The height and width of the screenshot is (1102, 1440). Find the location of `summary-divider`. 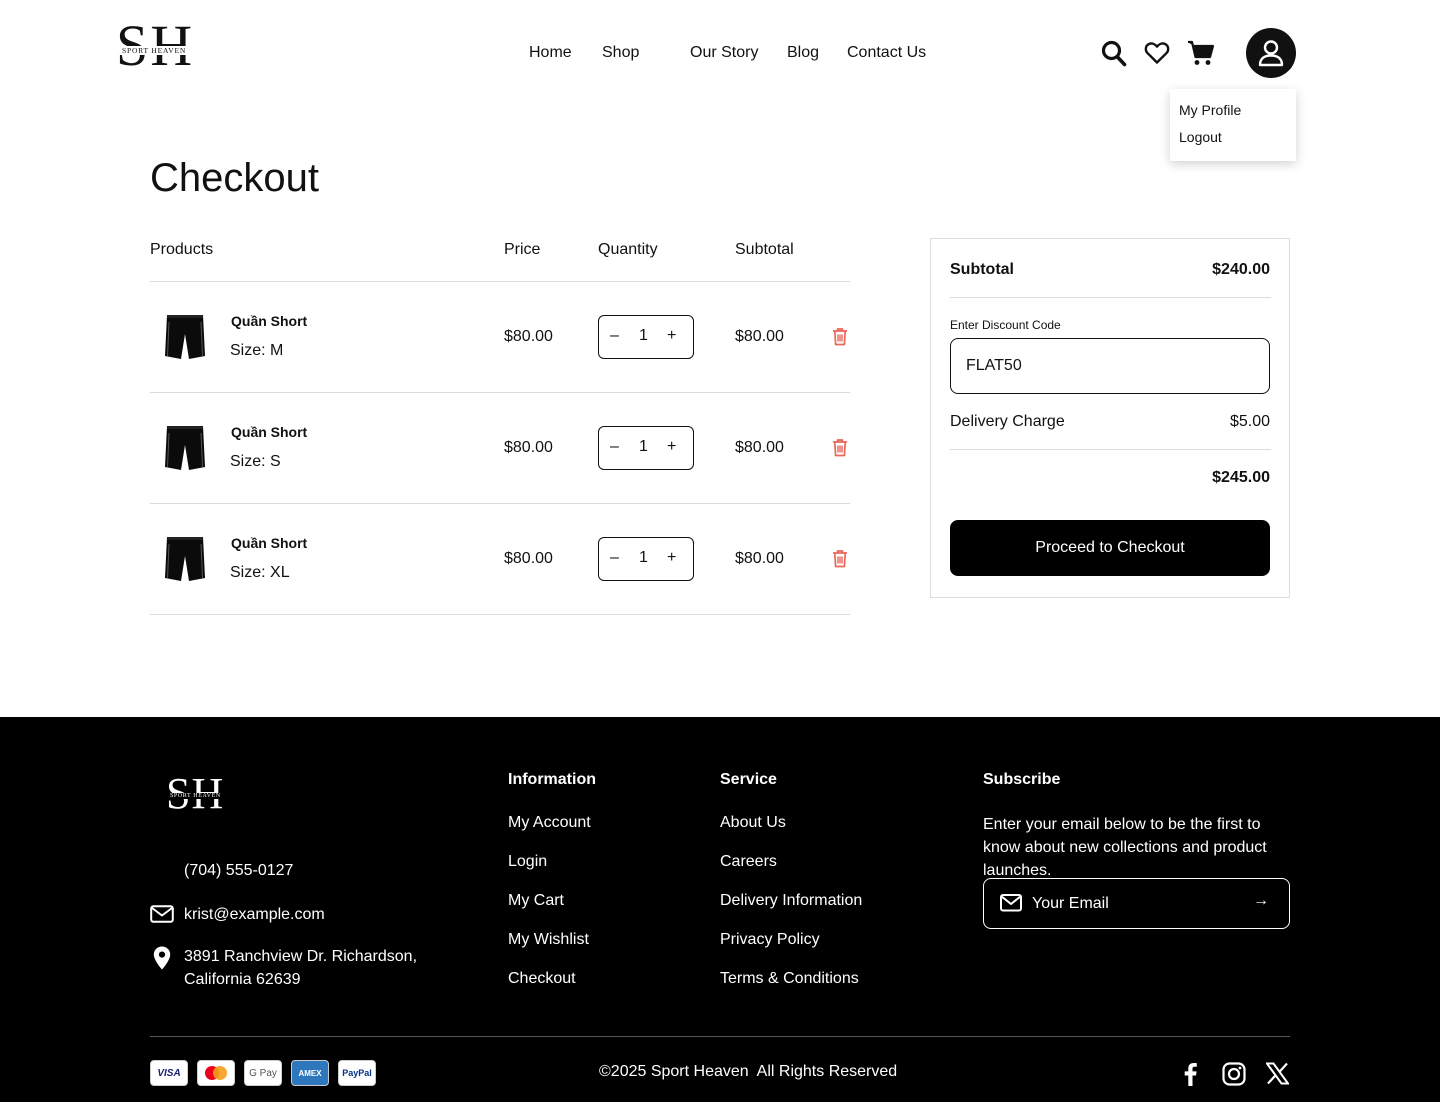

summary-divider is located at coordinates (1110, 297).